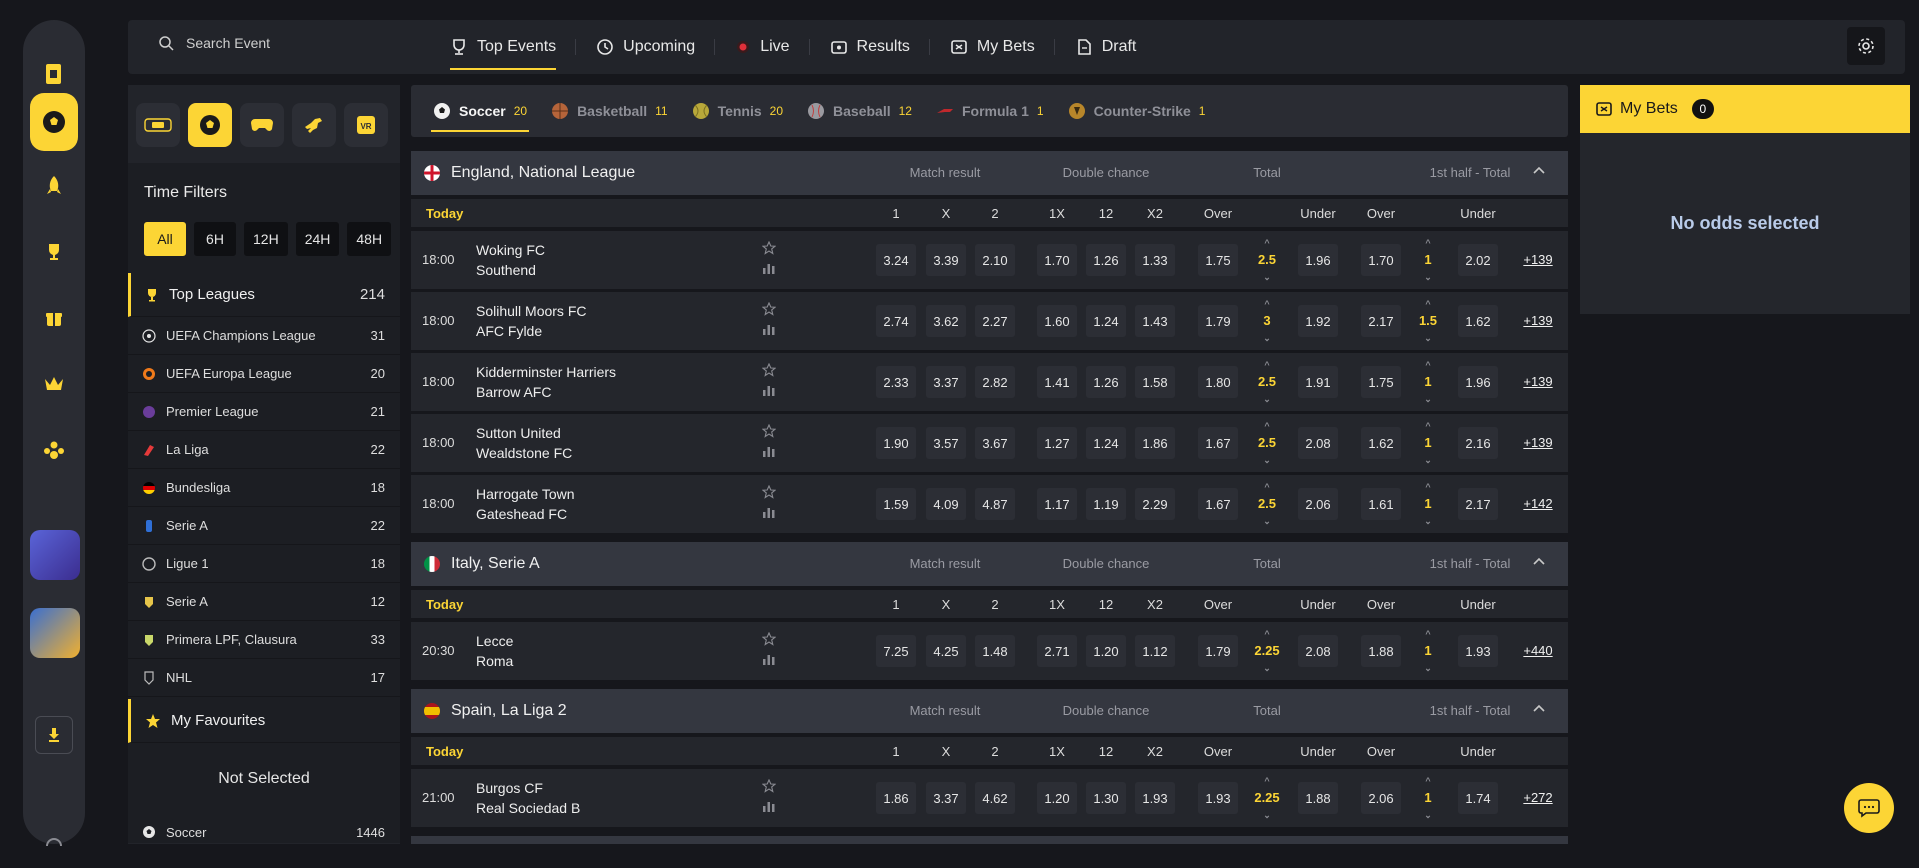 Image resolution: width=1919 pixels, height=868 pixels. I want to click on search-bar: Search Event, so click(214, 43).